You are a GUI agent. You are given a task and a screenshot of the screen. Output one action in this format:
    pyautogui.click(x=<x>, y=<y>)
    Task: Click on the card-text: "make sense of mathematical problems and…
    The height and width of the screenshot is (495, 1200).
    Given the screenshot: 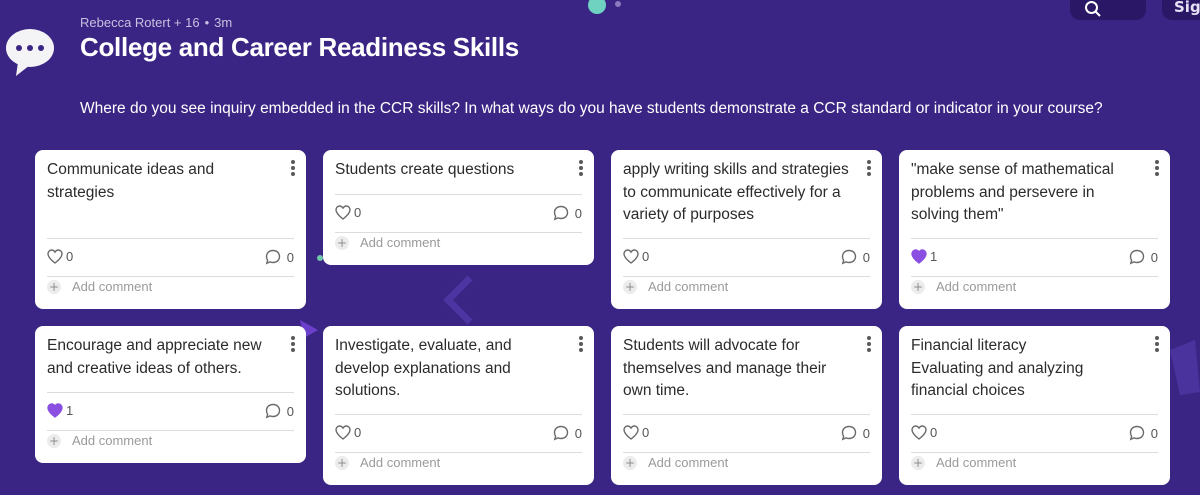 What is the action you would take?
    pyautogui.click(x=1012, y=192)
    